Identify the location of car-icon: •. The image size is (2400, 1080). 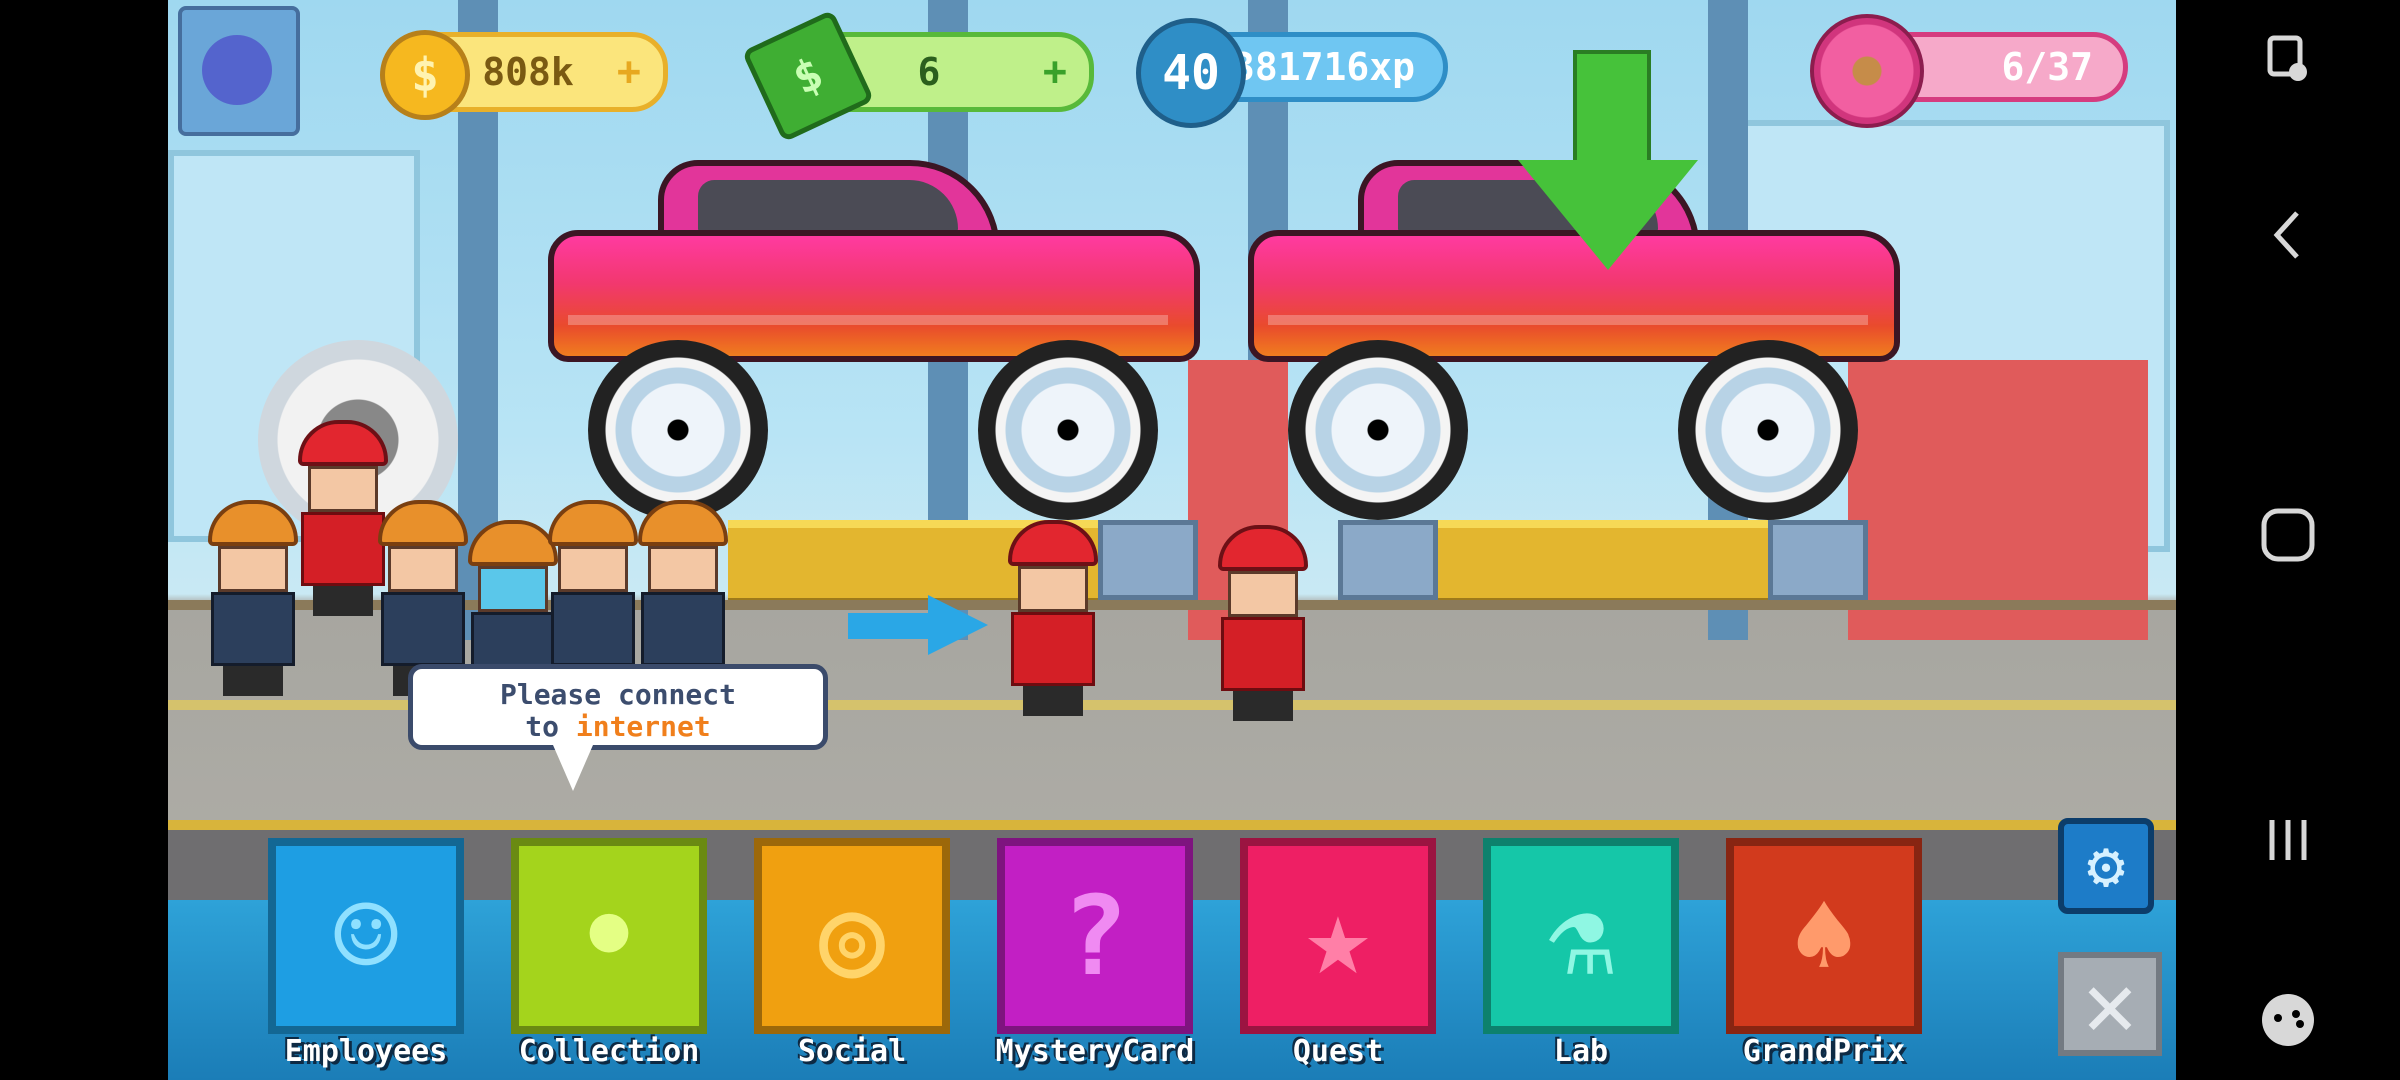
(609, 936).